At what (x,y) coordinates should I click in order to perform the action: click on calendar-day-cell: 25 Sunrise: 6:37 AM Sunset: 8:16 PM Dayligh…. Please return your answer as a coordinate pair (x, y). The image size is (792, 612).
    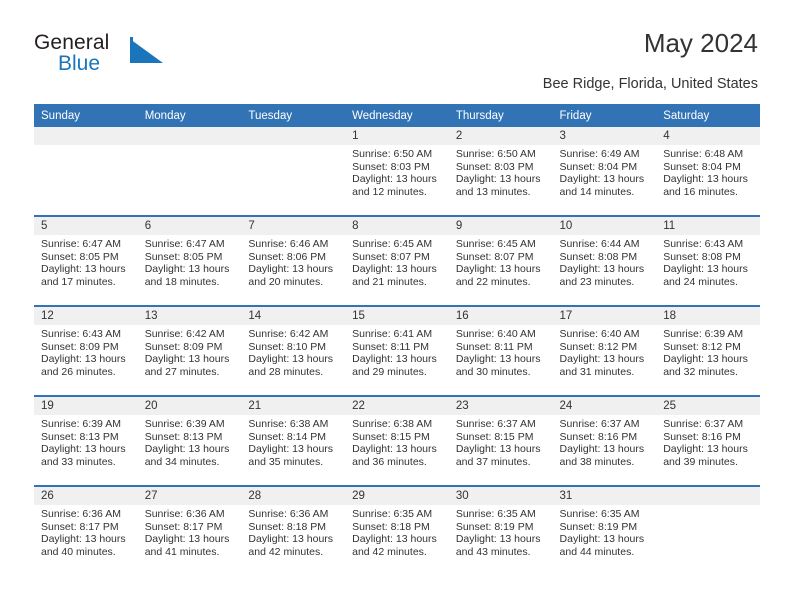
    Looking at the image, I should click on (708, 440).